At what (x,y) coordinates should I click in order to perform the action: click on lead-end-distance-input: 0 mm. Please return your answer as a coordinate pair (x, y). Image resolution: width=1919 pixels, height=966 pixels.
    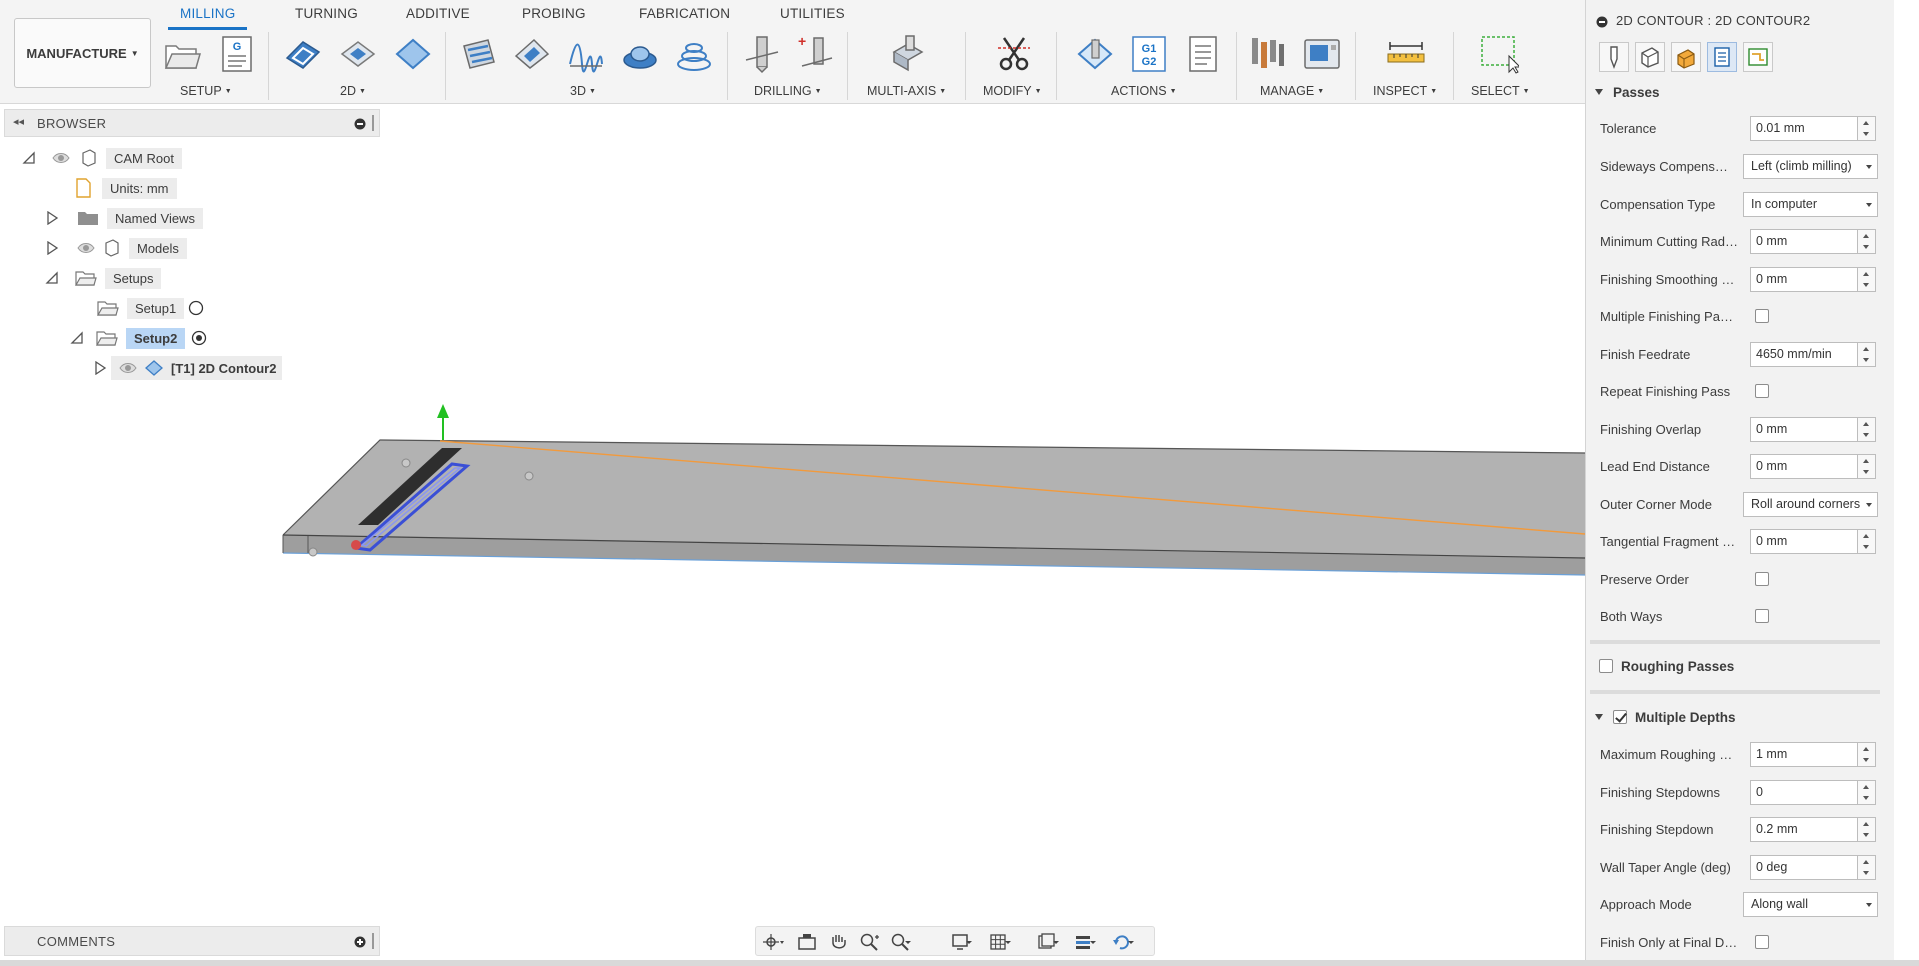
    Looking at the image, I should click on (1804, 466).